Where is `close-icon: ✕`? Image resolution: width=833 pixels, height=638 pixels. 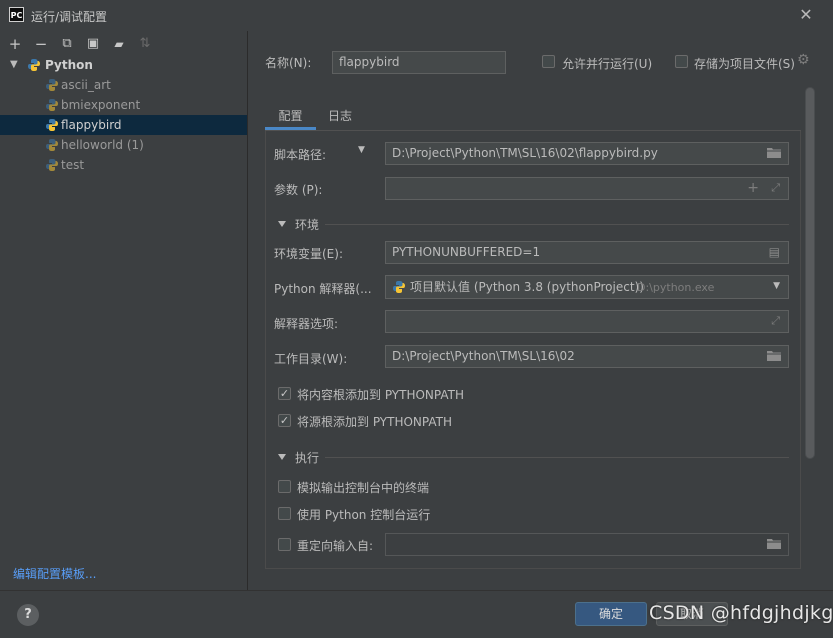 close-icon: ✕ is located at coordinates (806, 15).